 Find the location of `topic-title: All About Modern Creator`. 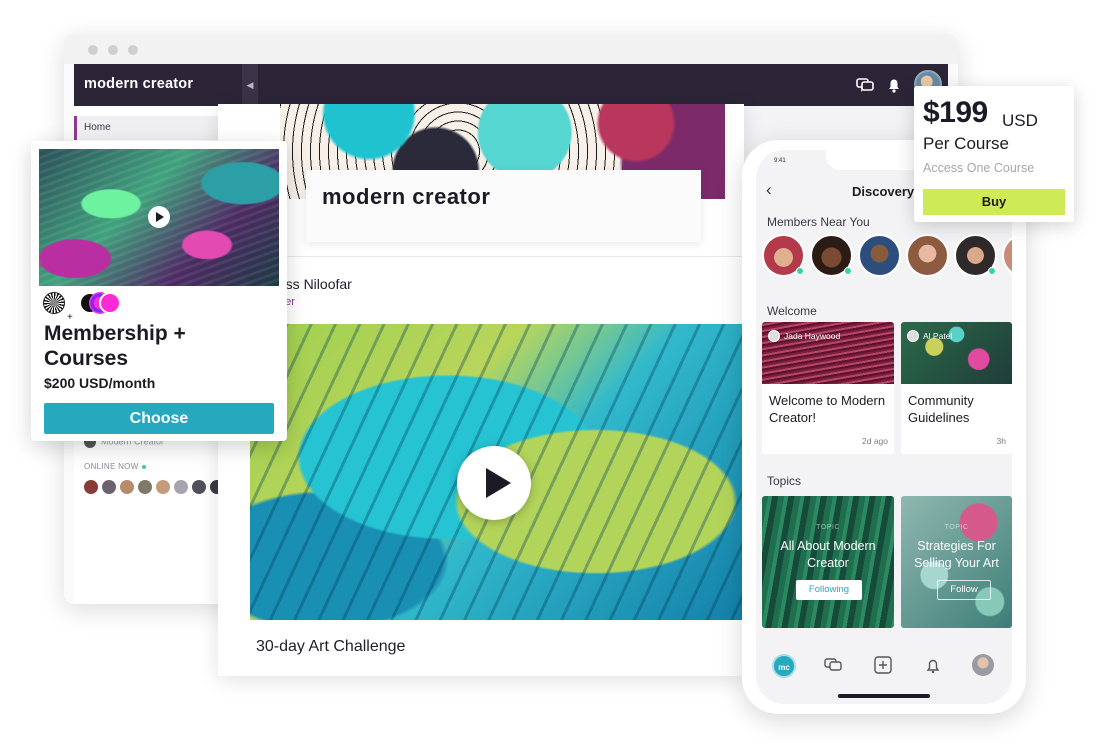

topic-title: All About Modern Creator is located at coordinates (828, 554).